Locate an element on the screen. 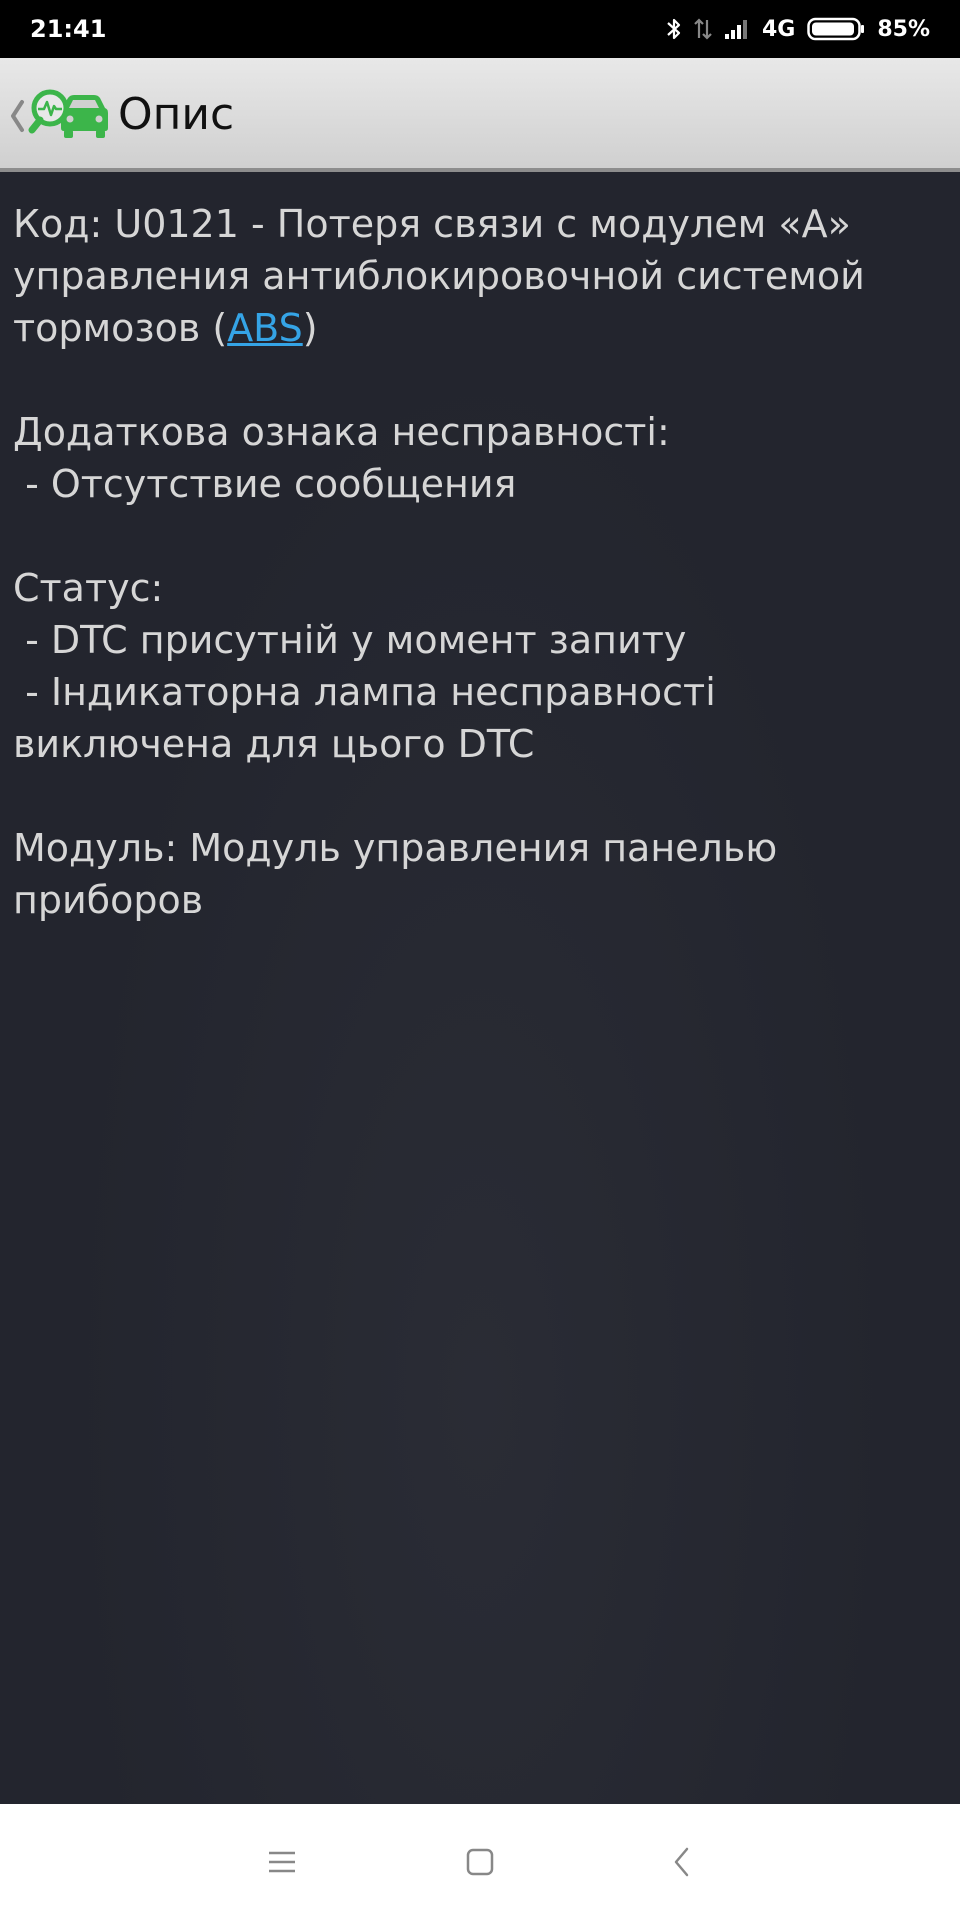 This screenshot has width=960, height=1920. signal-icon is located at coordinates (737, 29).